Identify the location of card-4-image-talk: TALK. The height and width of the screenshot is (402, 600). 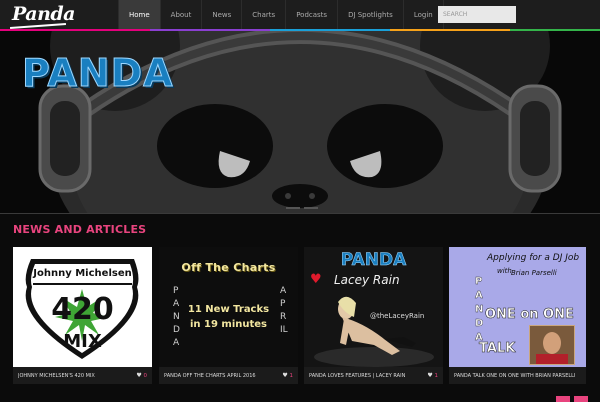
(497, 349).